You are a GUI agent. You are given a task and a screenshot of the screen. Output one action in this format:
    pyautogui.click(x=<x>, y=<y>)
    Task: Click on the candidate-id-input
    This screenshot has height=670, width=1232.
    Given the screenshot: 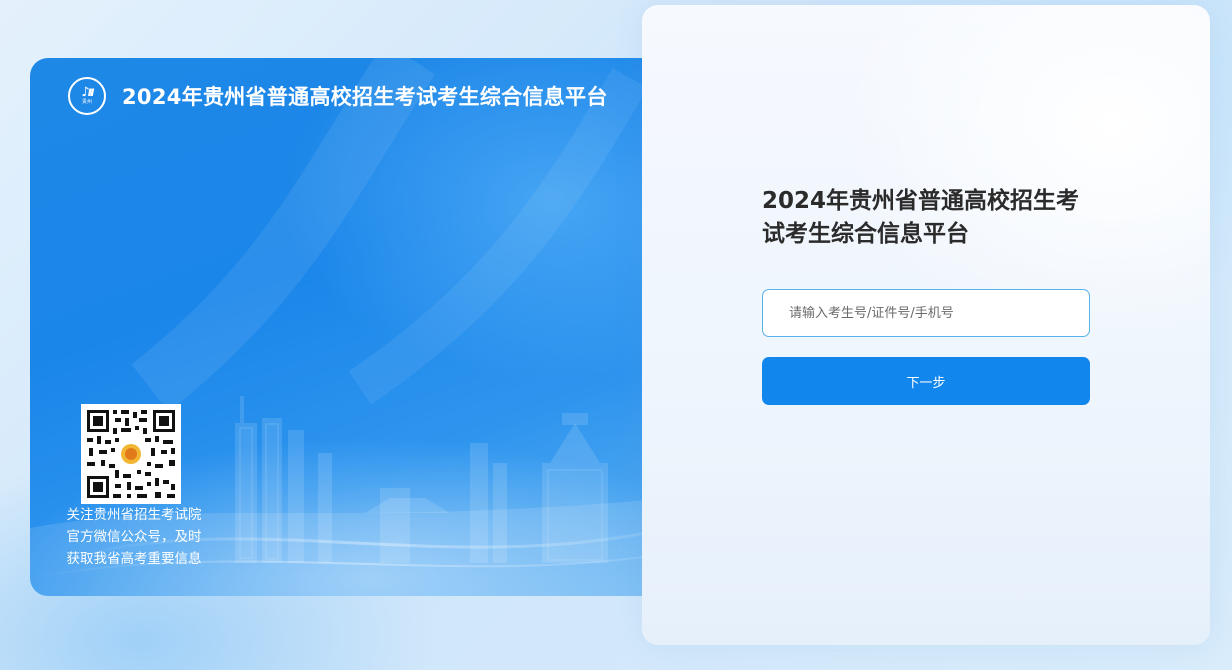 What is the action you would take?
    pyautogui.click(x=926, y=313)
    